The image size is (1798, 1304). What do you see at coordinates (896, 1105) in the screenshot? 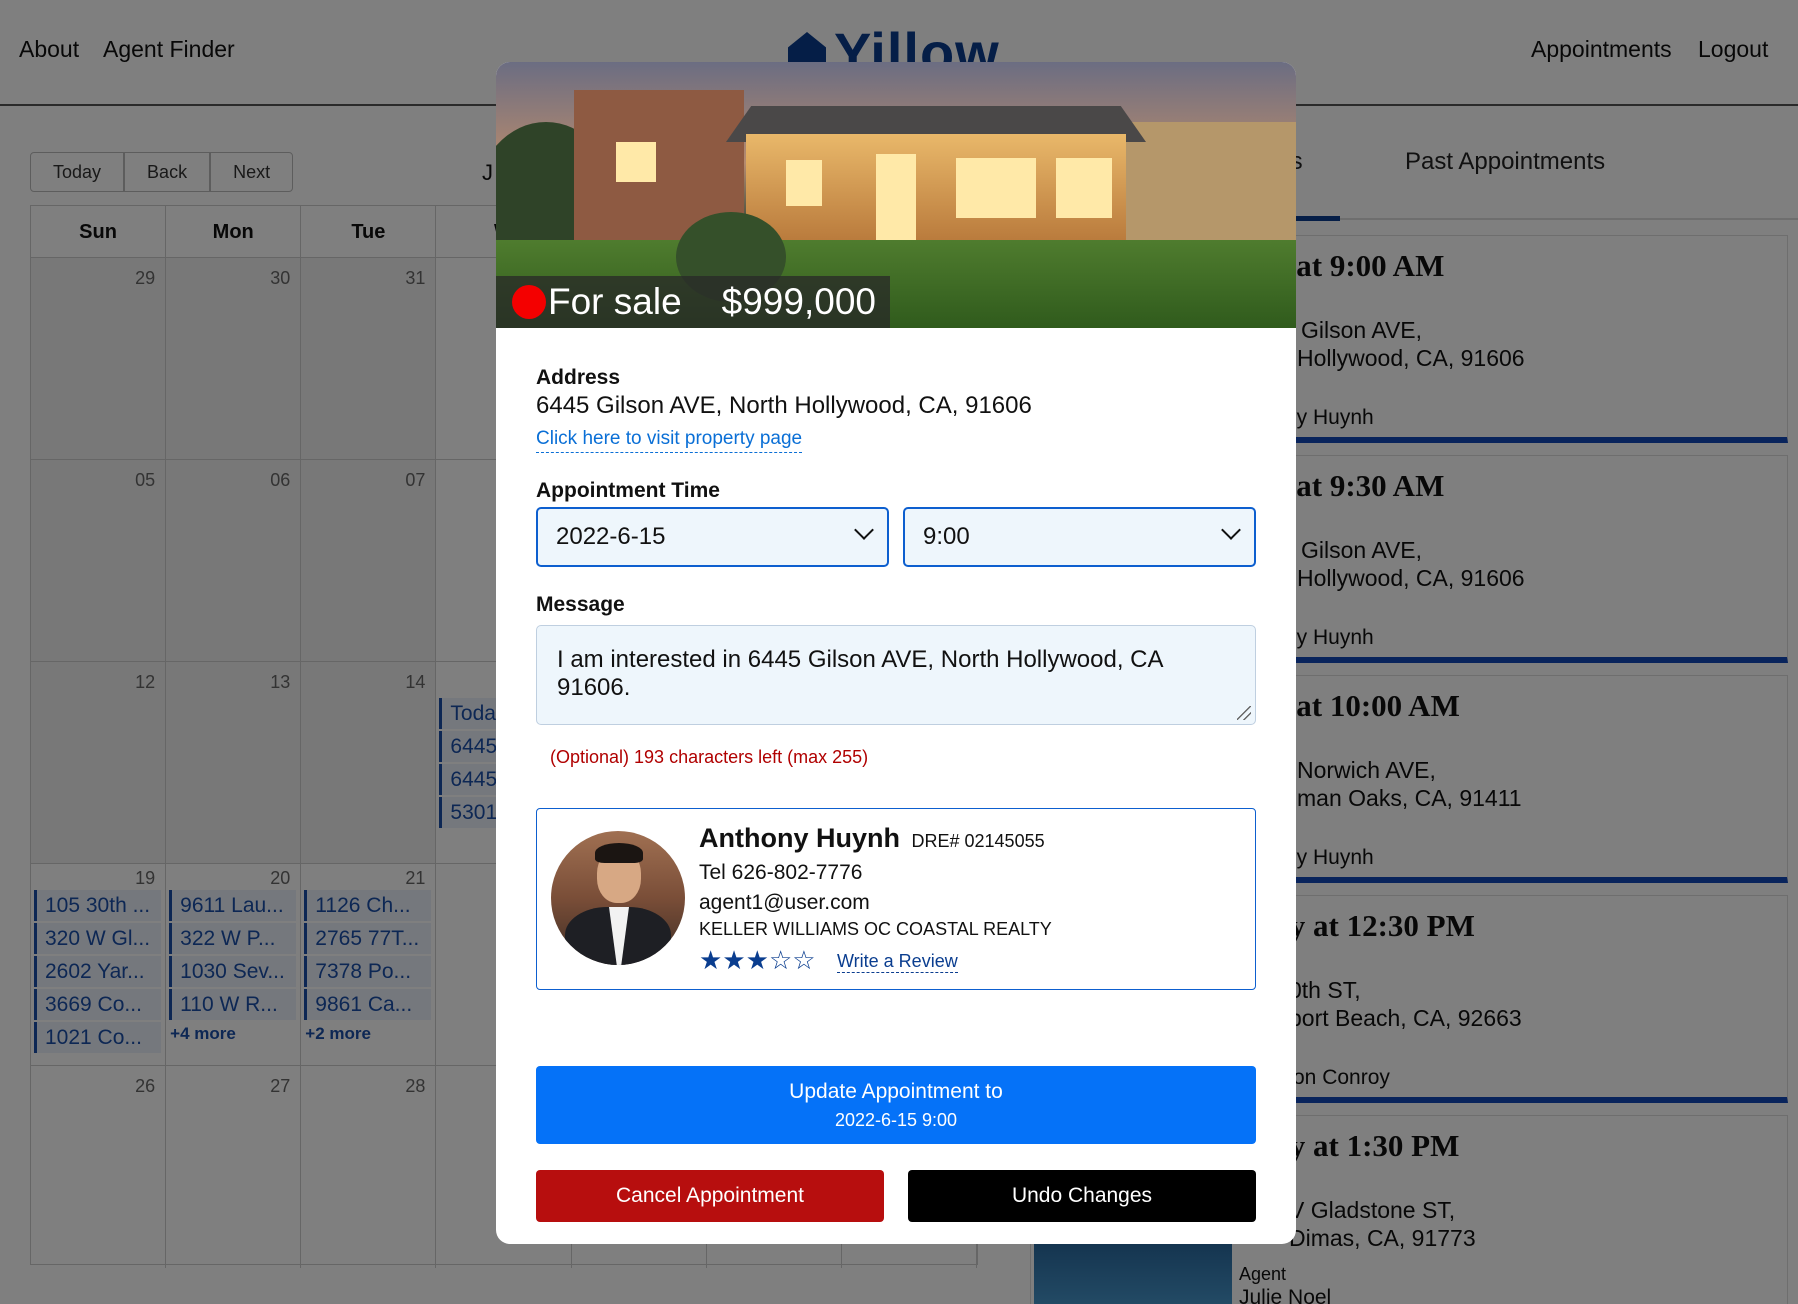
I see `update-appointment-button: Update Appointment to 2022-6-15 9:00` at bounding box center [896, 1105].